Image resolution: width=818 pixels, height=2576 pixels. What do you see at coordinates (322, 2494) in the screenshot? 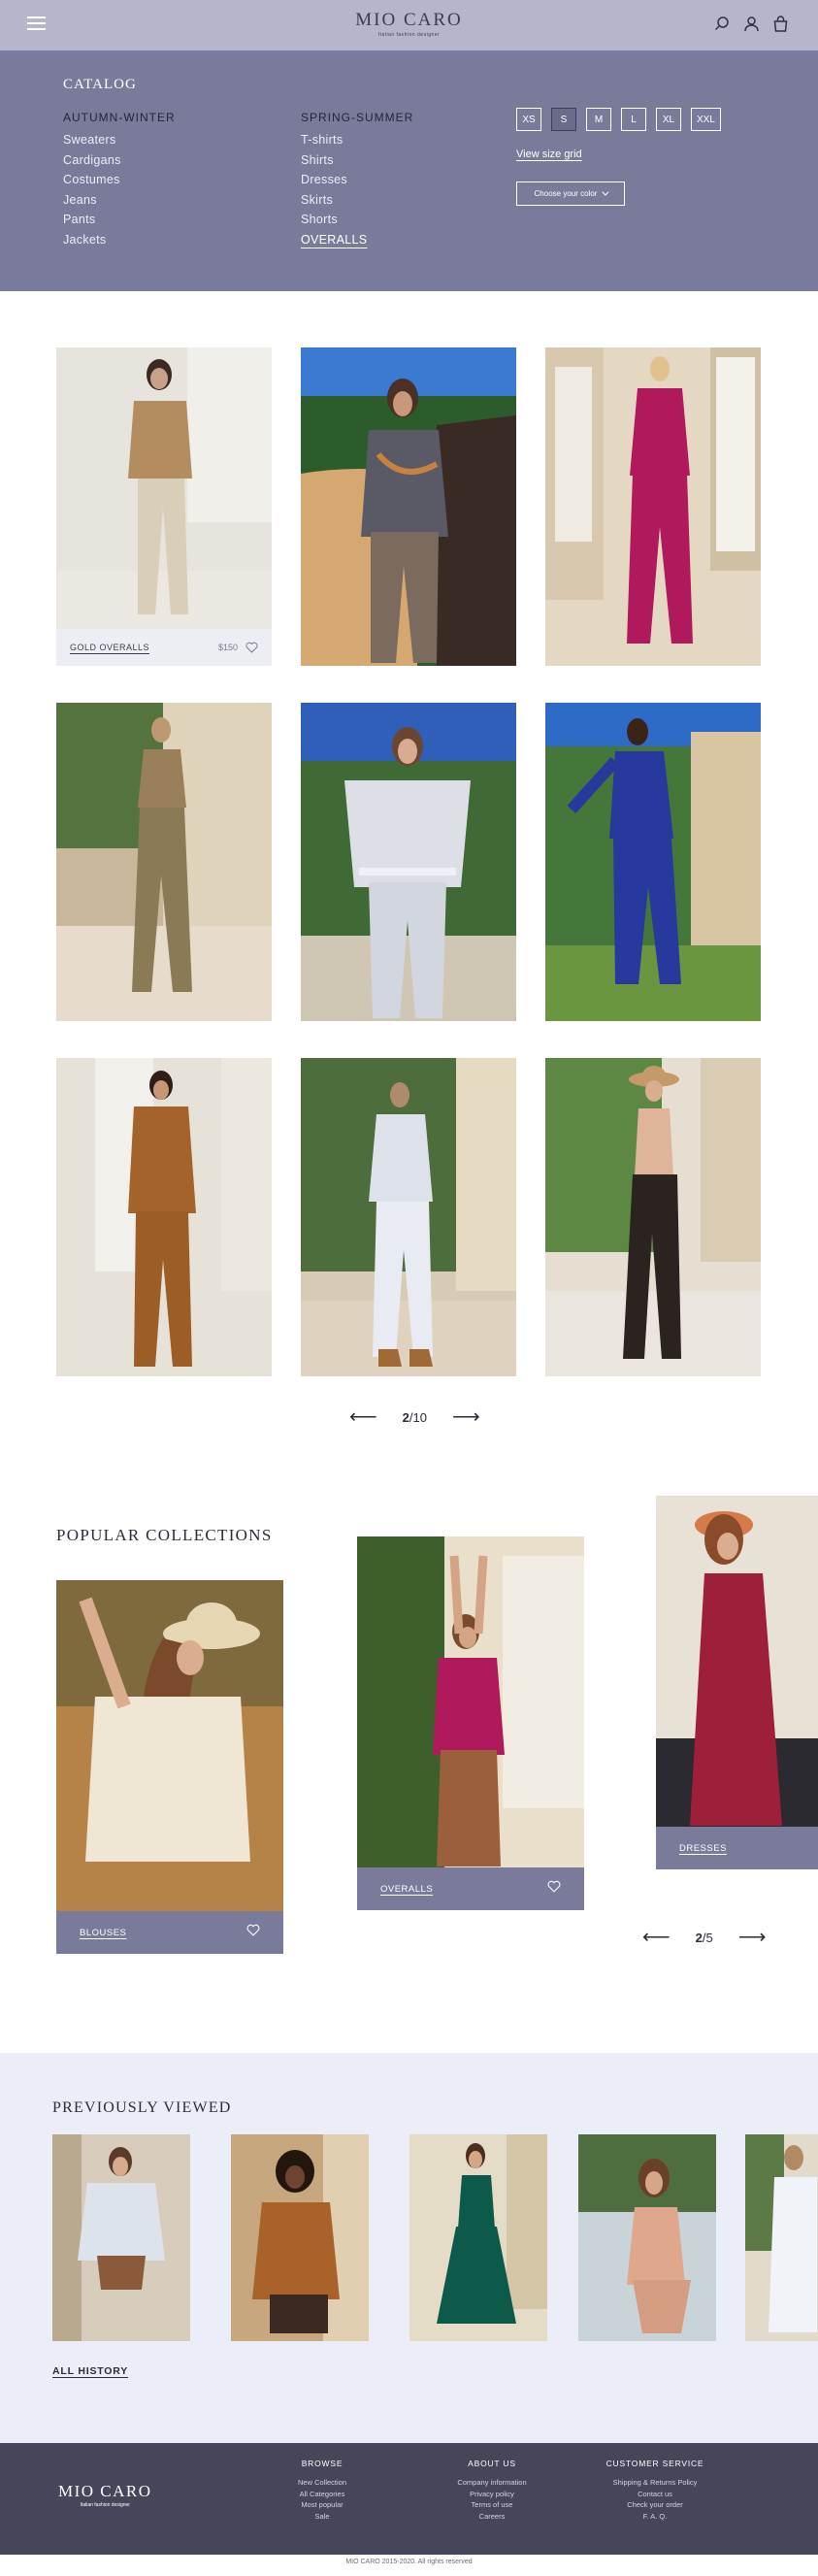
I see `footer-link-all-categories: All Categories` at bounding box center [322, 2494].